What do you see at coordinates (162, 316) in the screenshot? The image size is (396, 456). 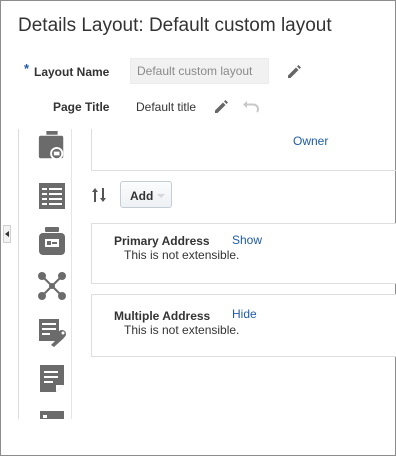 I see `card-title: Multiple Address` at bounding box center [162, 316].